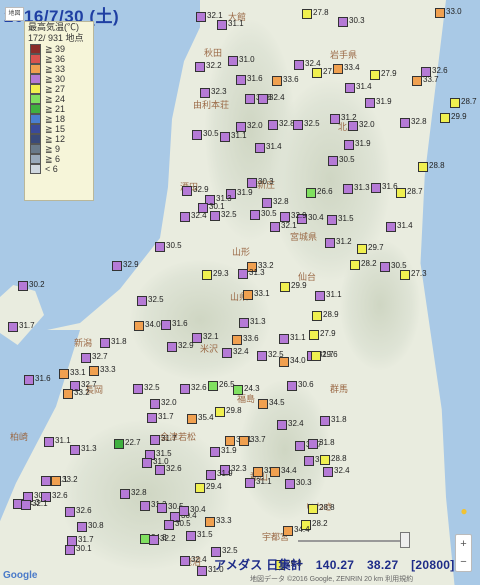 The image size is (480, 585). I want to click on zoom-in-button: +, so click(463, 544).